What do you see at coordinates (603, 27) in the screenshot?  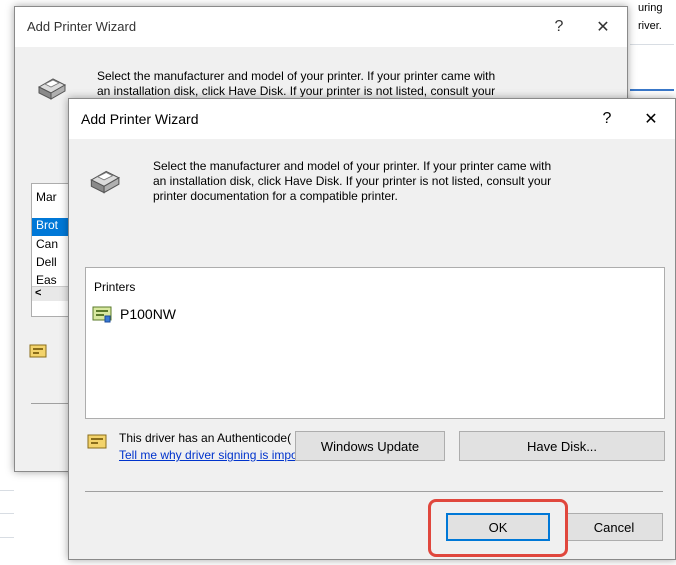 I see `back-close-button: ✕` at bounding box center [603, 27].